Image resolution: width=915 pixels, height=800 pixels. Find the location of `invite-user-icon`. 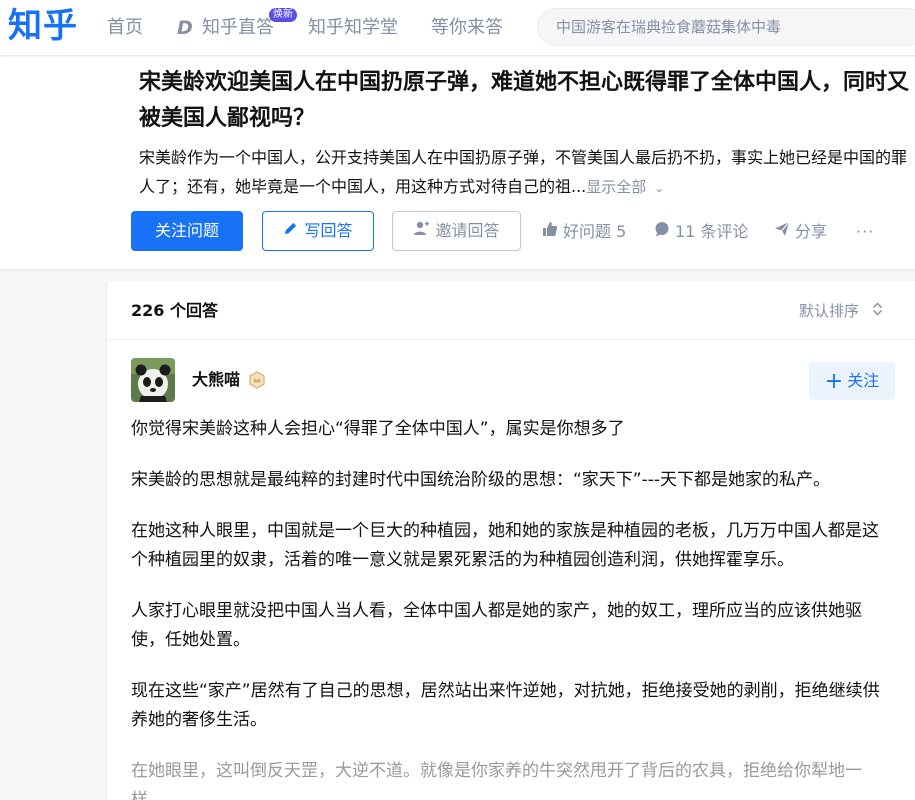

invite-user-icon is located at coordinates (421, 231).